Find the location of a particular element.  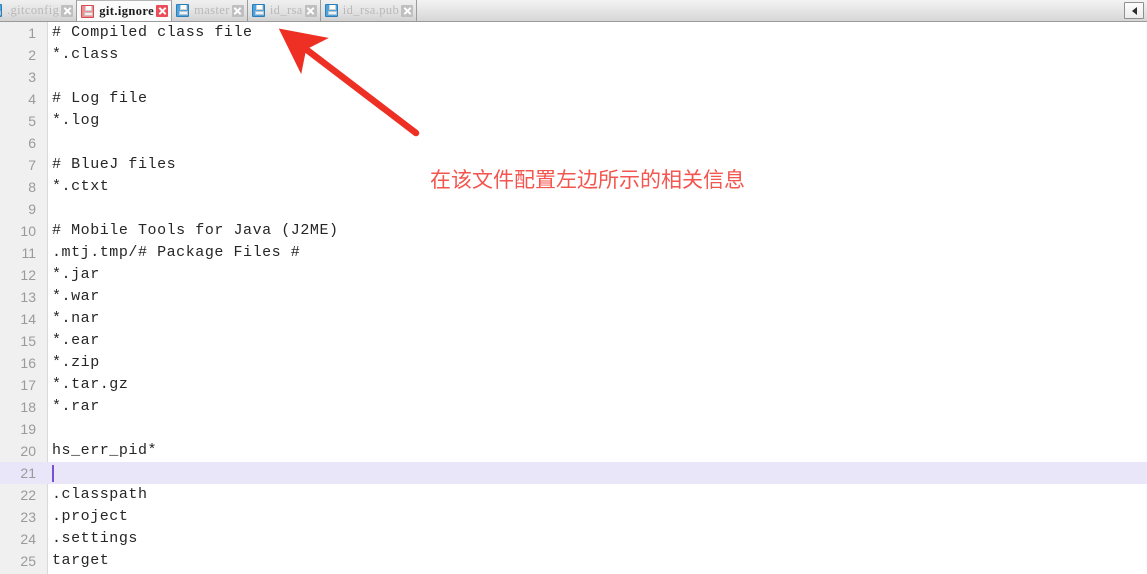

editor-tab-git-ignore: git.ignore is located at coordinates (125, 10).